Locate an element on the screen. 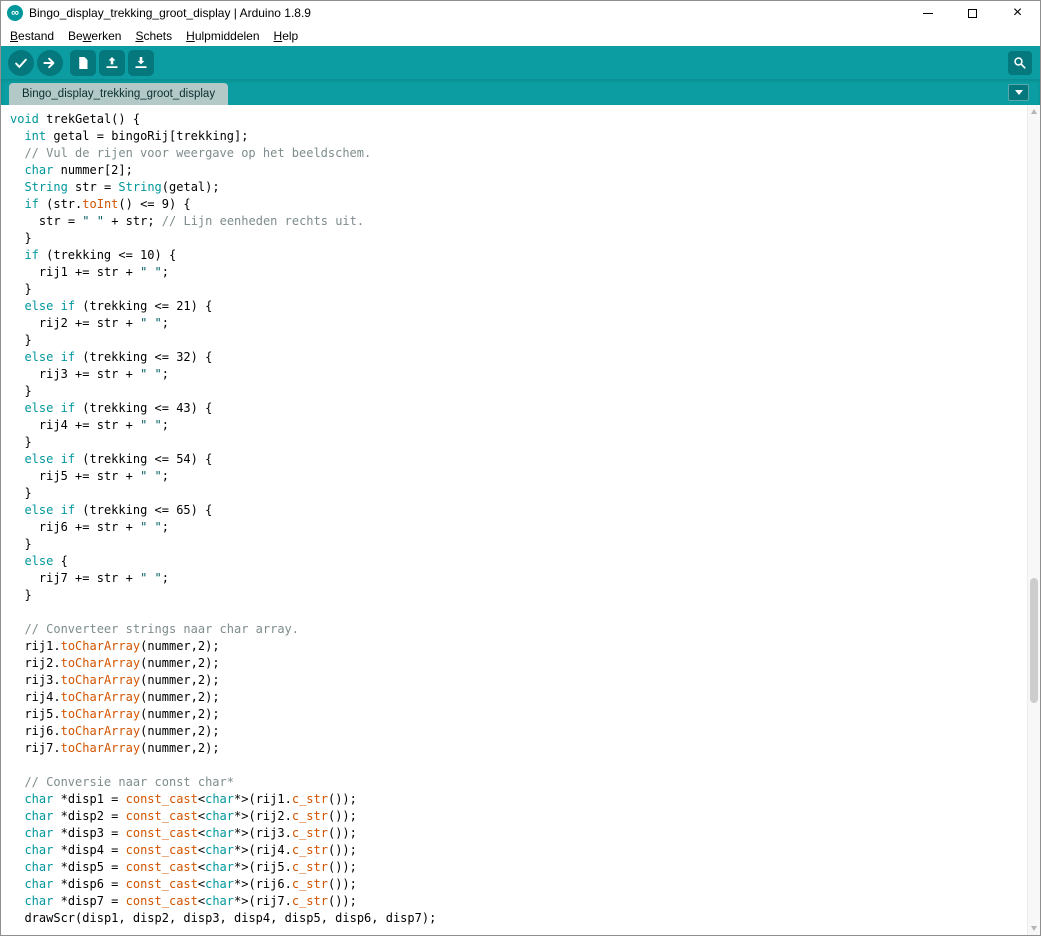  checkmark-icon is located at coordinates (21, 63).